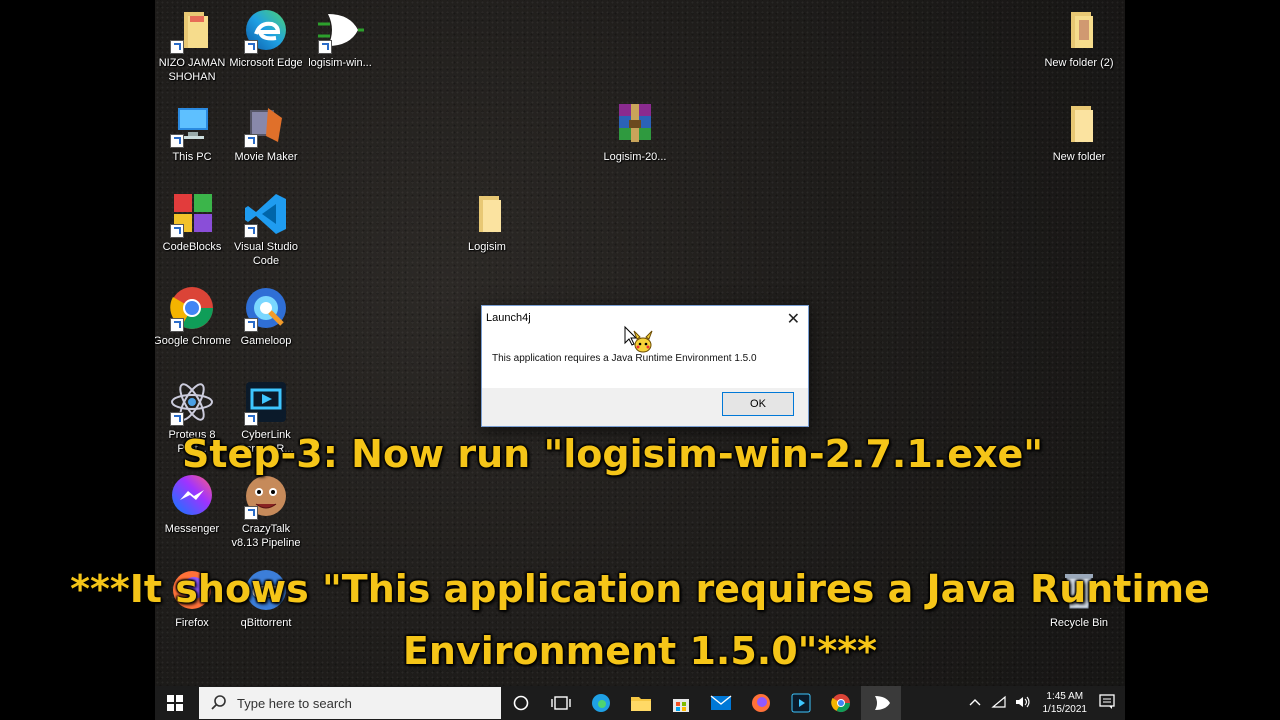 The image size is (1280, 720). I want to click on desktop-icon-messenger: Messenger, so click(193, 504).